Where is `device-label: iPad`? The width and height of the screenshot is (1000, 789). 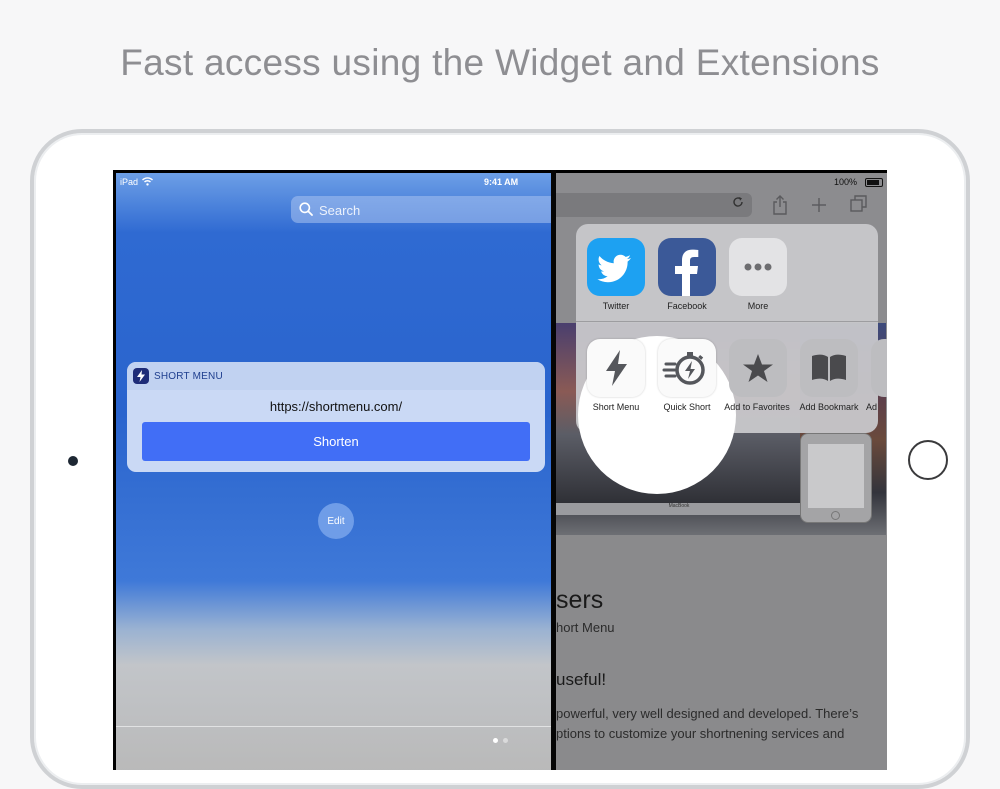 device-label: iPad is located at coordinates (129, 182).